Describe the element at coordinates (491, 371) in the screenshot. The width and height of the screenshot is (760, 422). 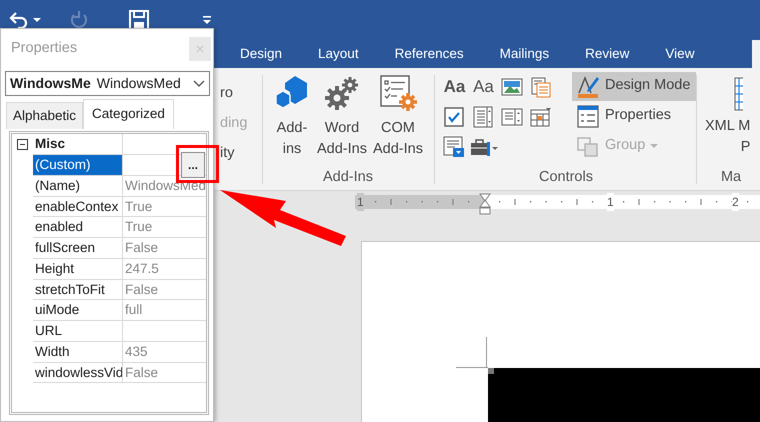
I see `resize-handle` at that location.